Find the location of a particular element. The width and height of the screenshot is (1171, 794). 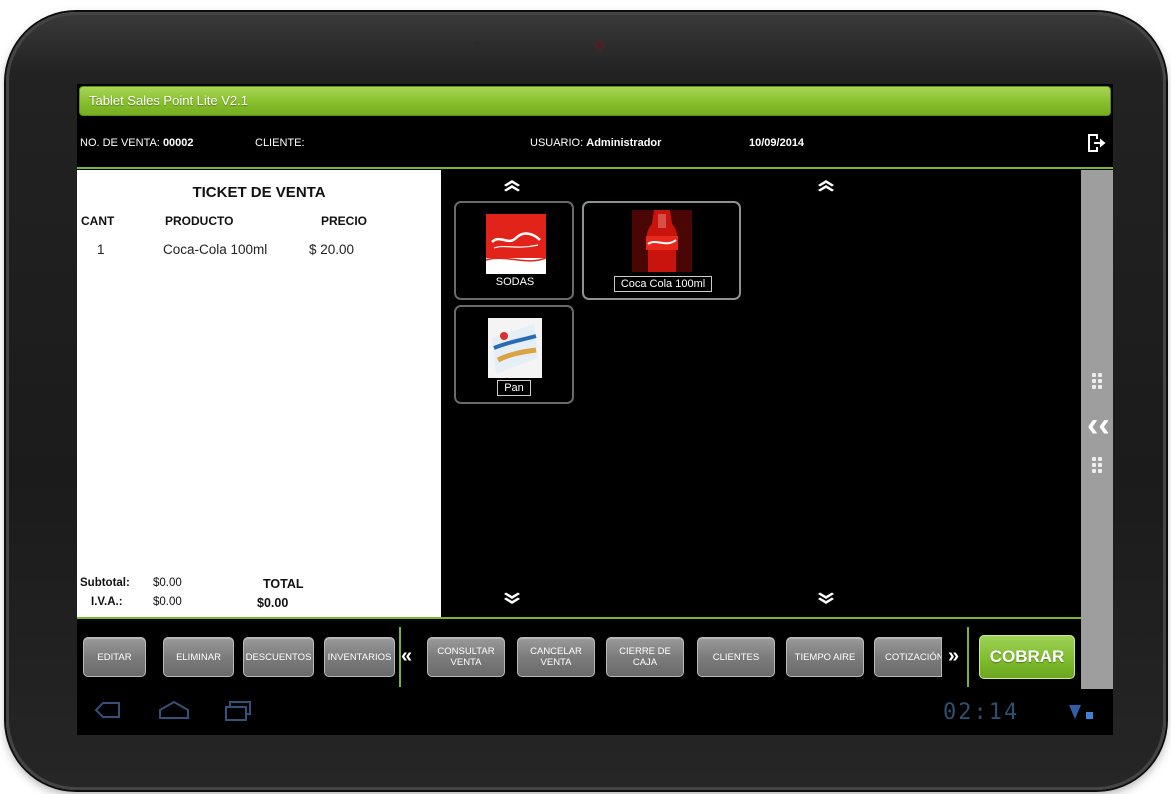

client-label: CLIENTE: is located at coordinates (280, 143).